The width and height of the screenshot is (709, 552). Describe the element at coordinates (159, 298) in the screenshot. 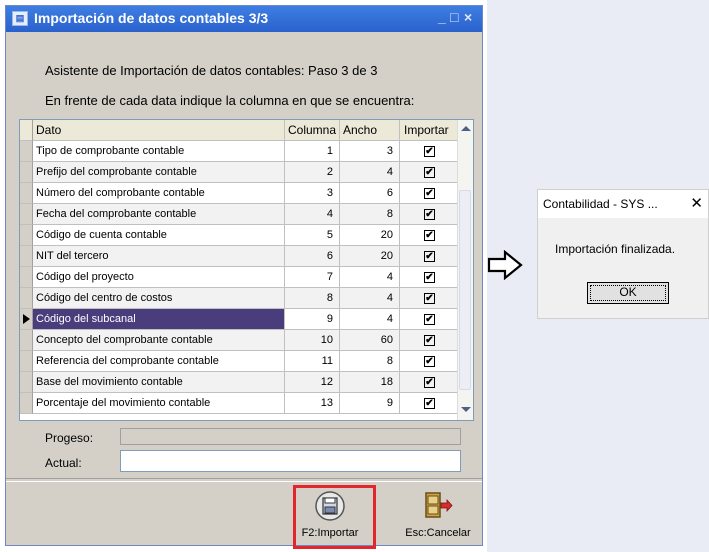

I see `cell-dato: Código del centro de costos` at that location.